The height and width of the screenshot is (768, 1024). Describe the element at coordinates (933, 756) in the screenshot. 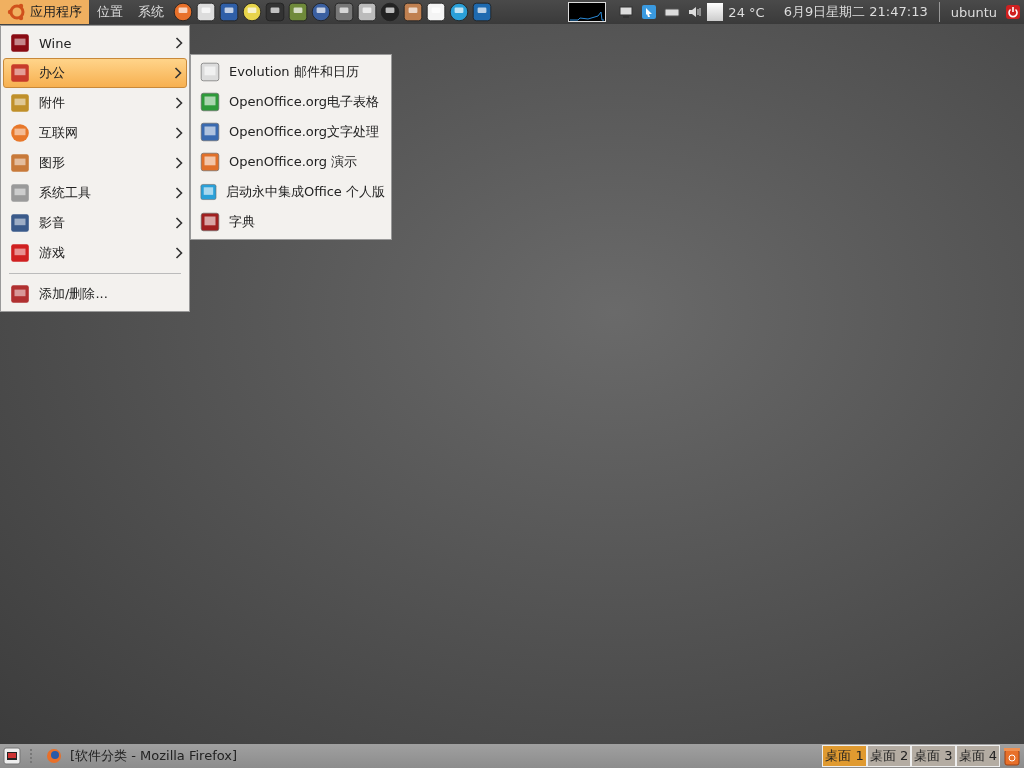

I see `workspace-button: 桌面 3` at that location.